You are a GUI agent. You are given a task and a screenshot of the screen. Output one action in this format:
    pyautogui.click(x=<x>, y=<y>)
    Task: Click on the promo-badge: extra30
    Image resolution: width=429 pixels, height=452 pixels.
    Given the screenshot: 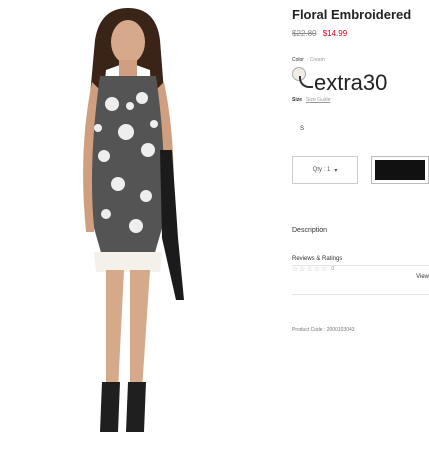 What is the action you would take?
    pyautogui.click(x=343, y=83)
    